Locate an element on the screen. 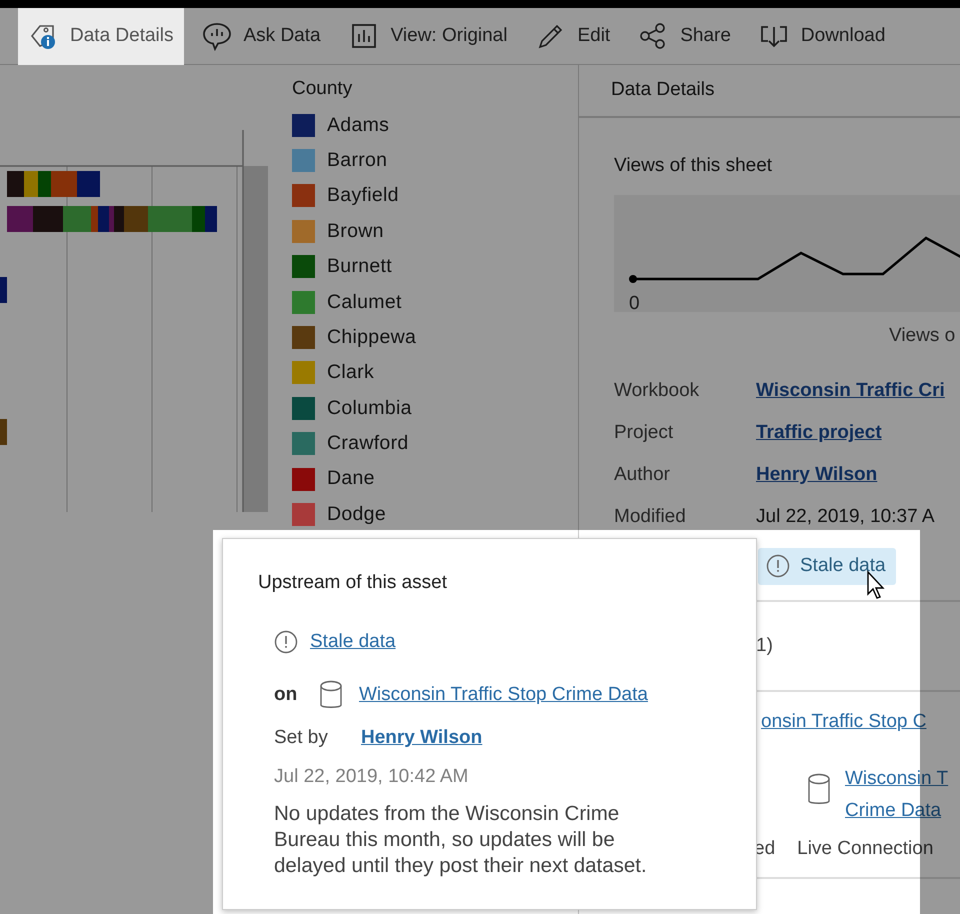  legend-title: County is located at coordinates (323, 89).